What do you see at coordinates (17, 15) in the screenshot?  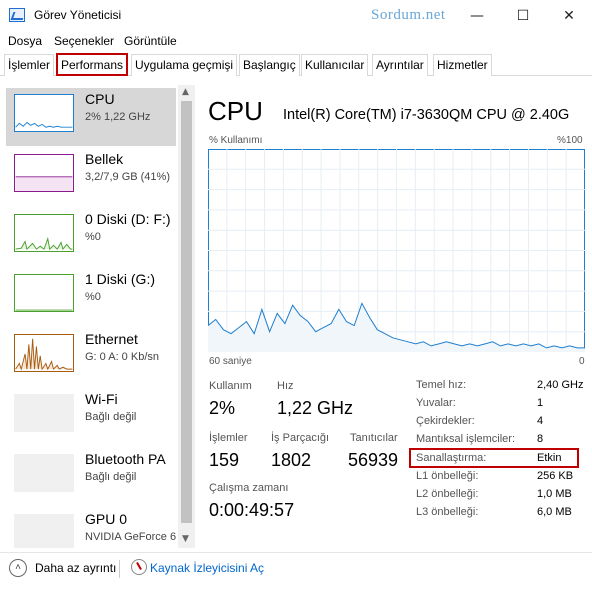 I see `task-manager-app-icon` at bounding box center [17, 15].